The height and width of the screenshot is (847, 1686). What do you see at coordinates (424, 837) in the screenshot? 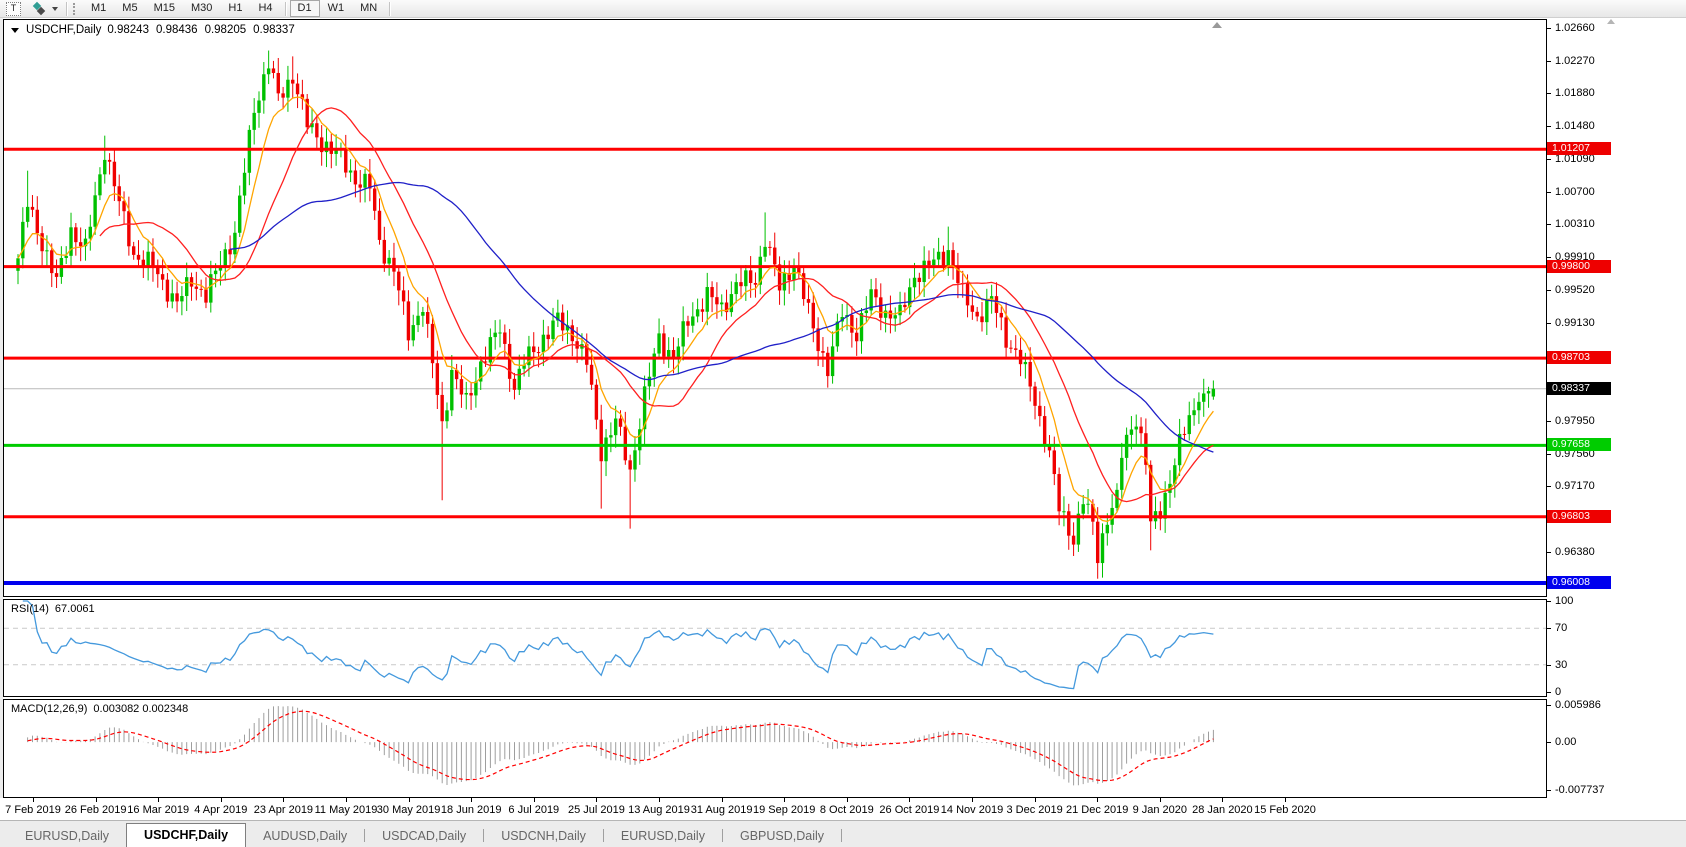
I see `tab-usdcad-daily: USDCAD,Daily` at bounding box center [424, 837].